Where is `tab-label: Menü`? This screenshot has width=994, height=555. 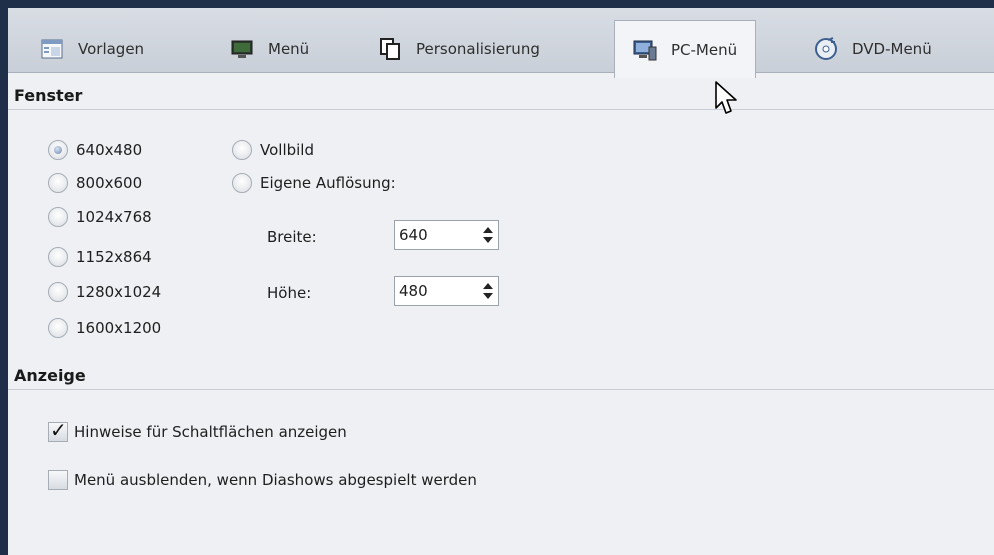 tab-label: Menü is located at coordinates (289, 49).